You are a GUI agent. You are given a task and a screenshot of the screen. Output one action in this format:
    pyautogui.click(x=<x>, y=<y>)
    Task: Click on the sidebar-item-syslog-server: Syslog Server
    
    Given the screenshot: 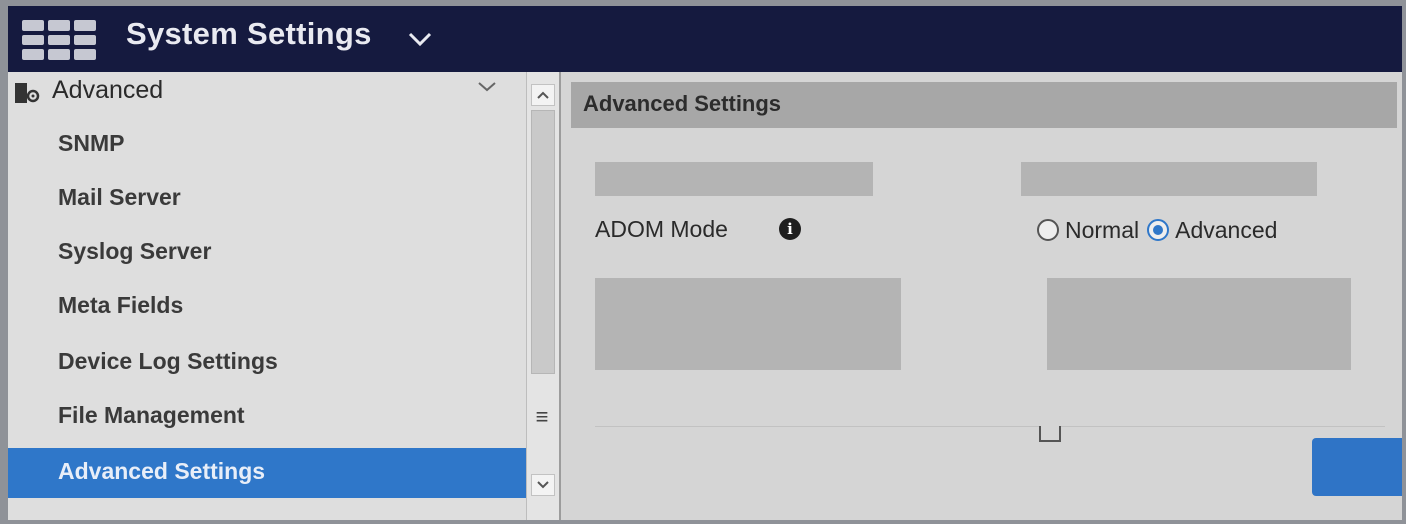 What is the action you would take?
    pyautogui.click(x=267, y=253)
    